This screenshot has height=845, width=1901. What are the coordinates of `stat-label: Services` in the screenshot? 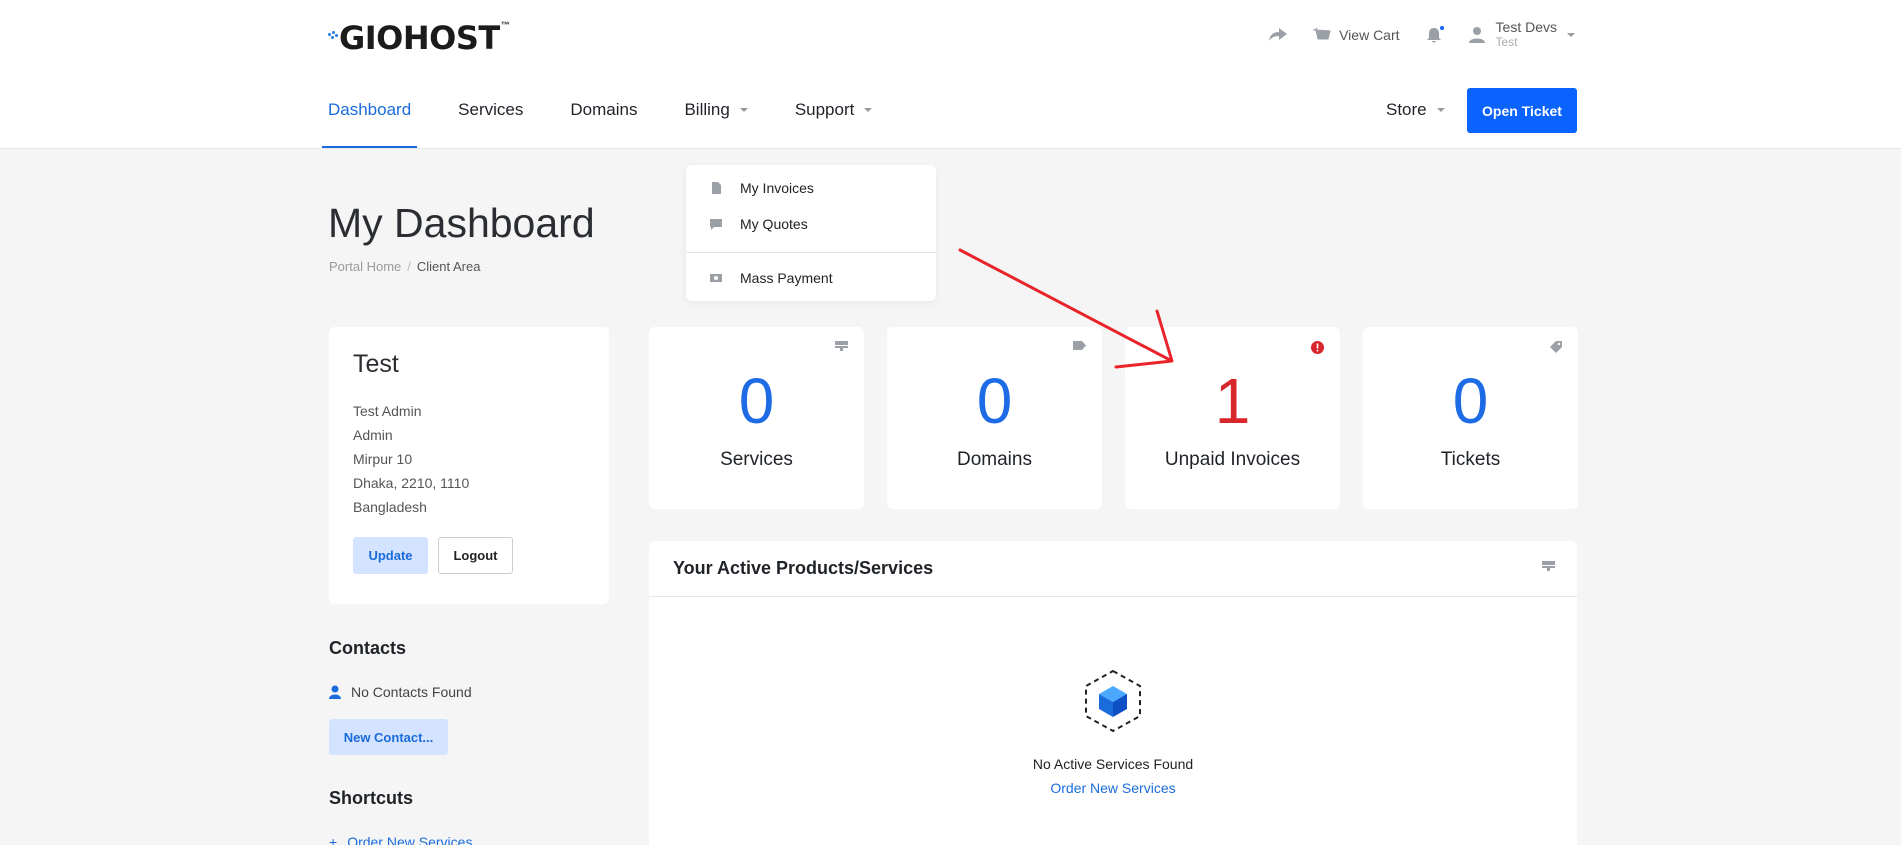 It's located at (756, 459).